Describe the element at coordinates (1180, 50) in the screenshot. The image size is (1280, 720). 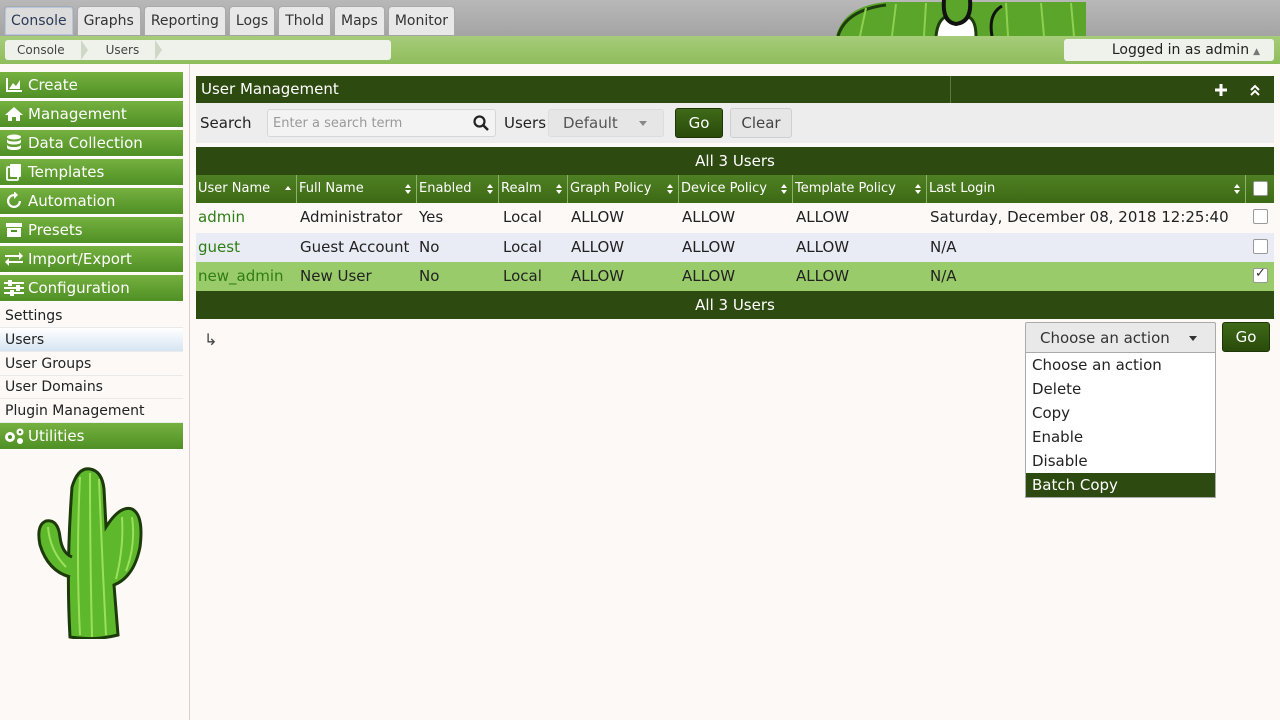
I see `login-status: Logged in as admin` at that location.